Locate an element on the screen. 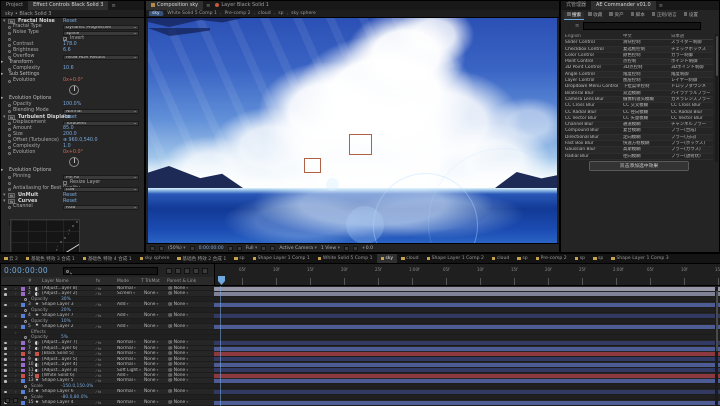 This screenshot has width=720, height=406. curve-grid is located at coordinates (45, 235).